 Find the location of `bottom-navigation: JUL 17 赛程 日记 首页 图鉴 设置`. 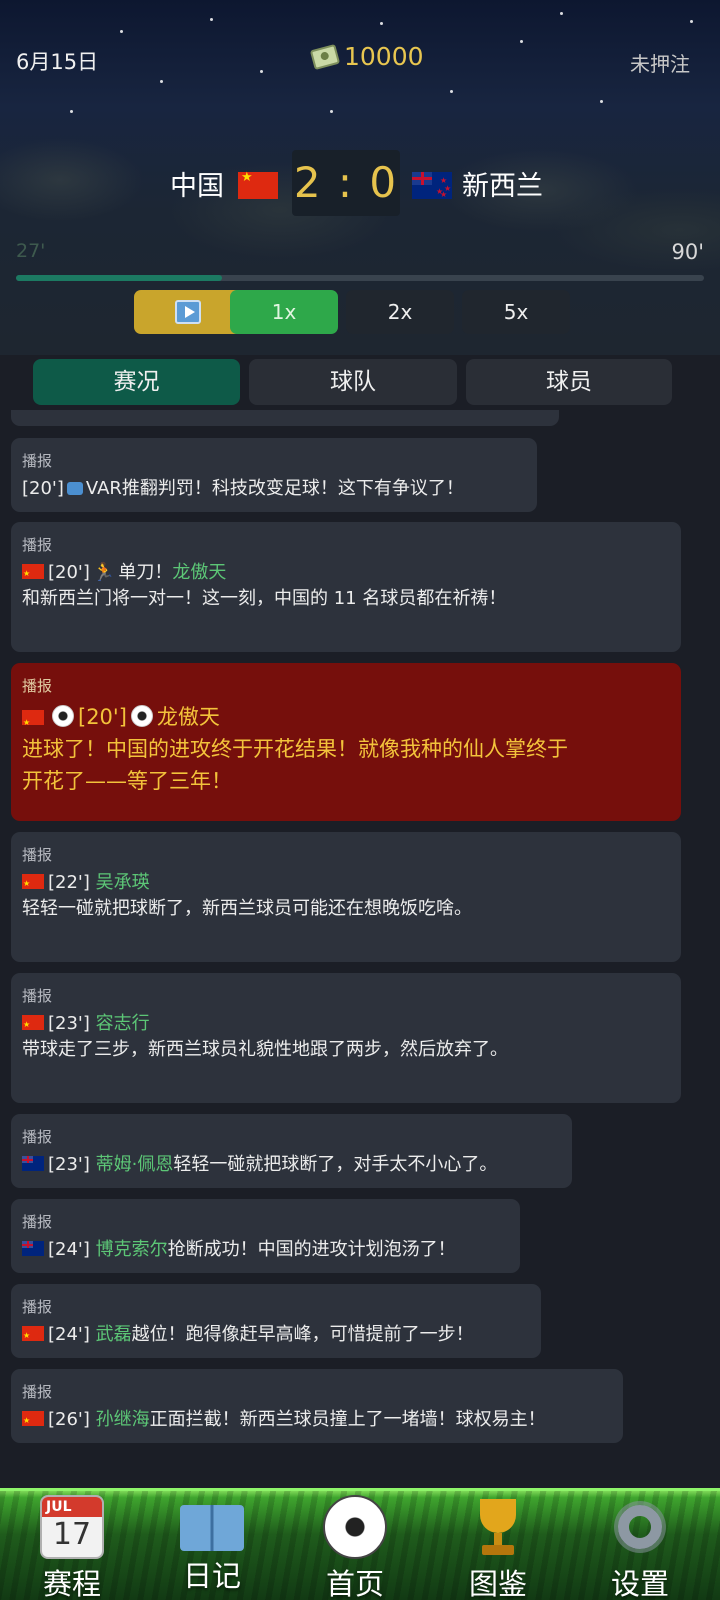

bottom-navigation: JUL 17 赛程 日记 首页 图鉴 设置 is located at coordinates (360, 1544).